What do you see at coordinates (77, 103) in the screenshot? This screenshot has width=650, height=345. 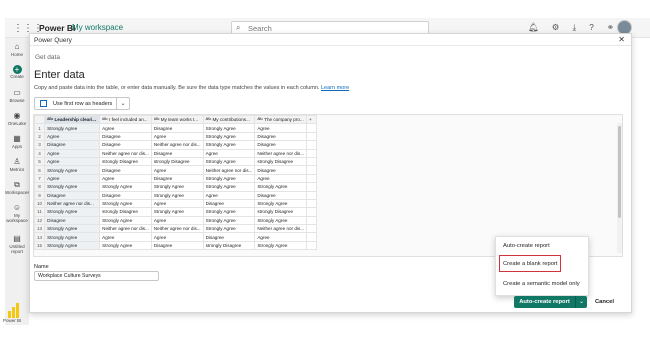 I see `use-first-row-button: Use first row as headers` at bounding box center [77, 103].